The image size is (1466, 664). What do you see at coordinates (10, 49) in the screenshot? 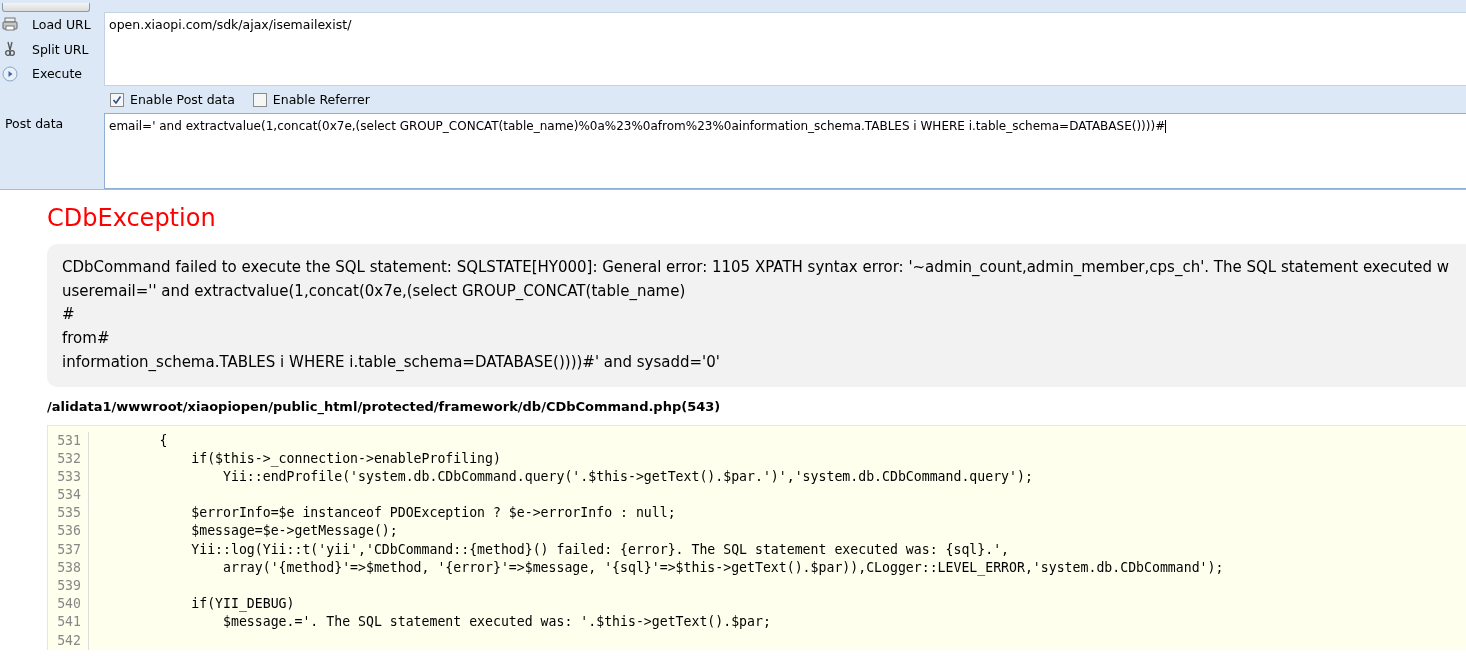
I see `scissors-icon` at bounding box center [10, 49].